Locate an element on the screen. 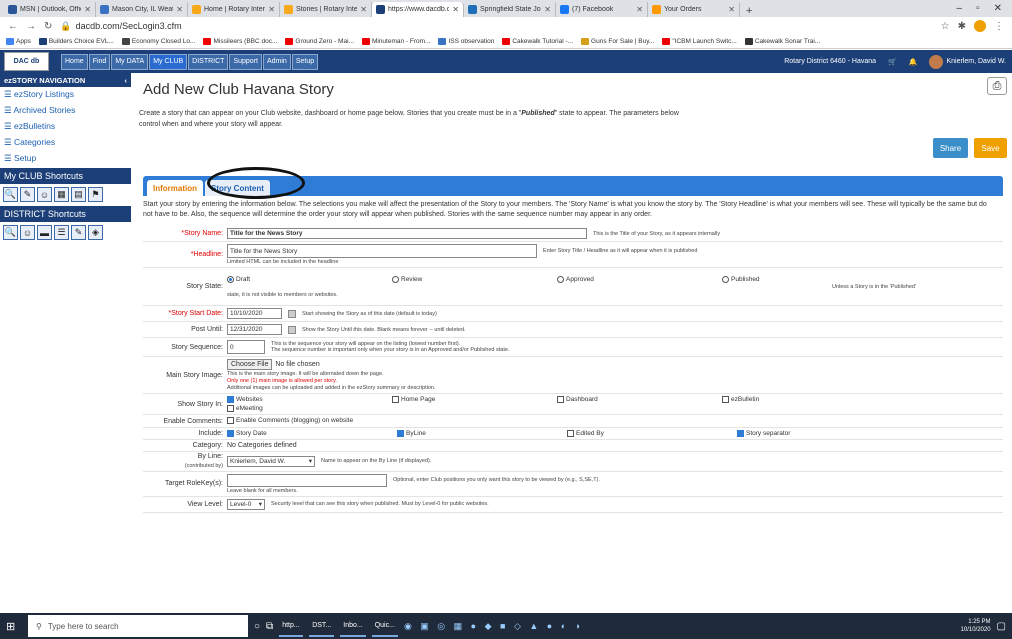  byline-select: Knierlem, David W. ▾ is located at coordinates (271, 461).